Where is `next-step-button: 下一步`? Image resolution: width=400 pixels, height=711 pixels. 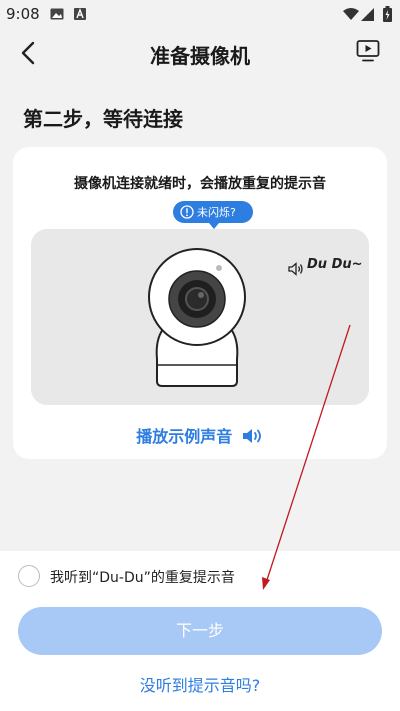 next-step-button: 下一步 is located at coordinates (200, 631).